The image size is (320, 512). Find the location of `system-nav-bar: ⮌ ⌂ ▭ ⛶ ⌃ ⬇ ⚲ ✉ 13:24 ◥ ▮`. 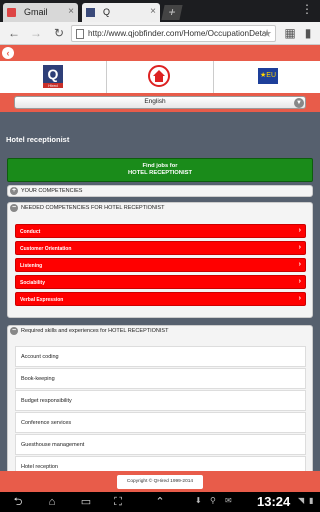

system-nav-bar: ⮌ ⌂ ▭ ⛶ ⌃ ⬇ ⚲ ✉ 13:24 ◥ ▮ is located at coordinates (160, 502).